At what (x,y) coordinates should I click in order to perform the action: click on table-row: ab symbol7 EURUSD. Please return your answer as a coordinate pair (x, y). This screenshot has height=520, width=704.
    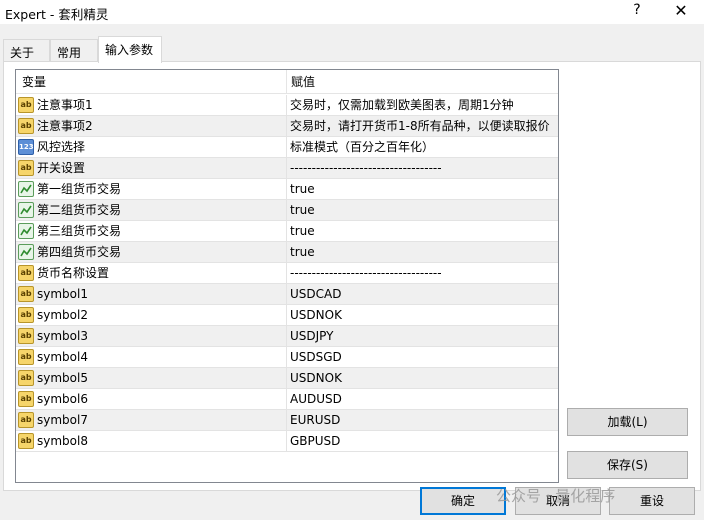
    Looking at the image, I should click on (287, 420).